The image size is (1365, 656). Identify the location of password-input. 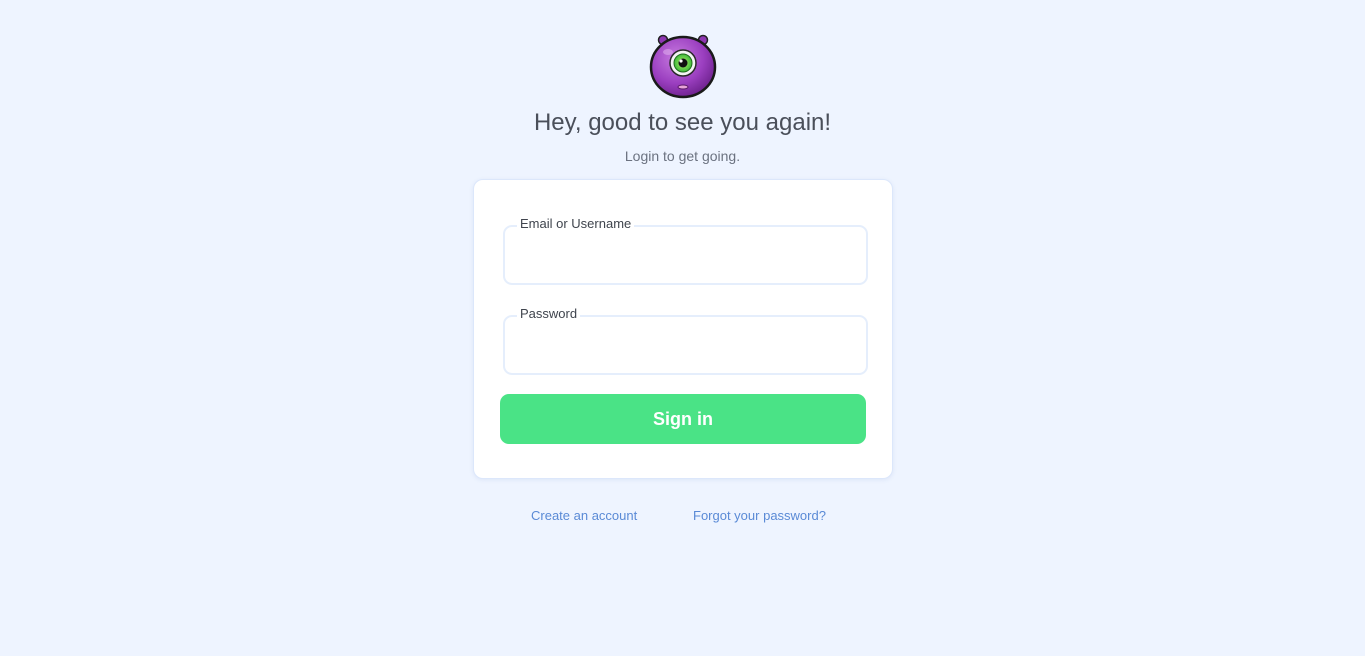
(686, 348).